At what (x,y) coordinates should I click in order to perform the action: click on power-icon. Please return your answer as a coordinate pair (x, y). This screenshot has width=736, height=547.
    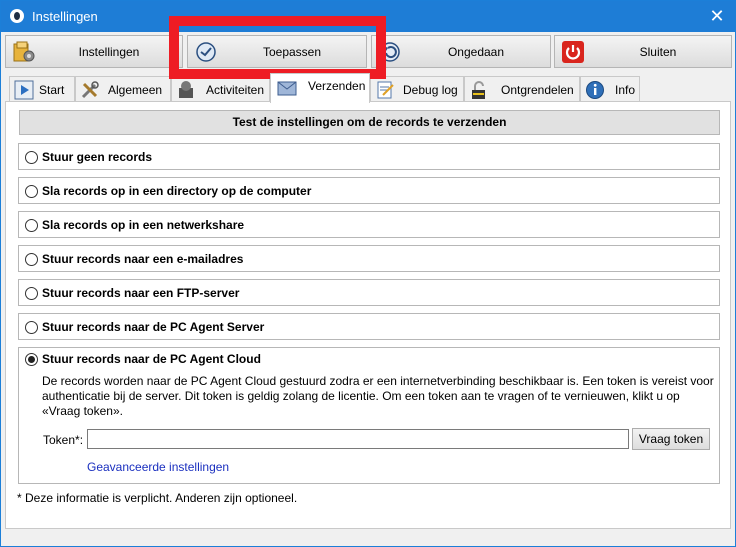
    Looking at the image, I should click on (573, 52).